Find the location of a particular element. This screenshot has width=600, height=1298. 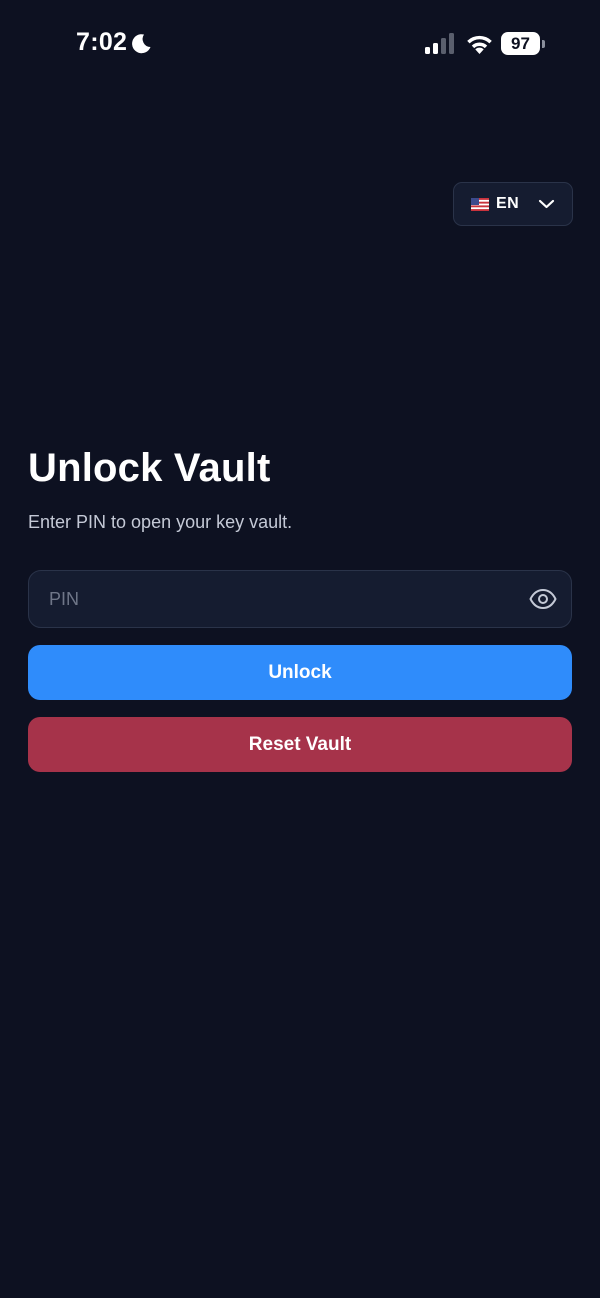

reset-vault-button: Reset Vault is located at coordinates (300, 744).